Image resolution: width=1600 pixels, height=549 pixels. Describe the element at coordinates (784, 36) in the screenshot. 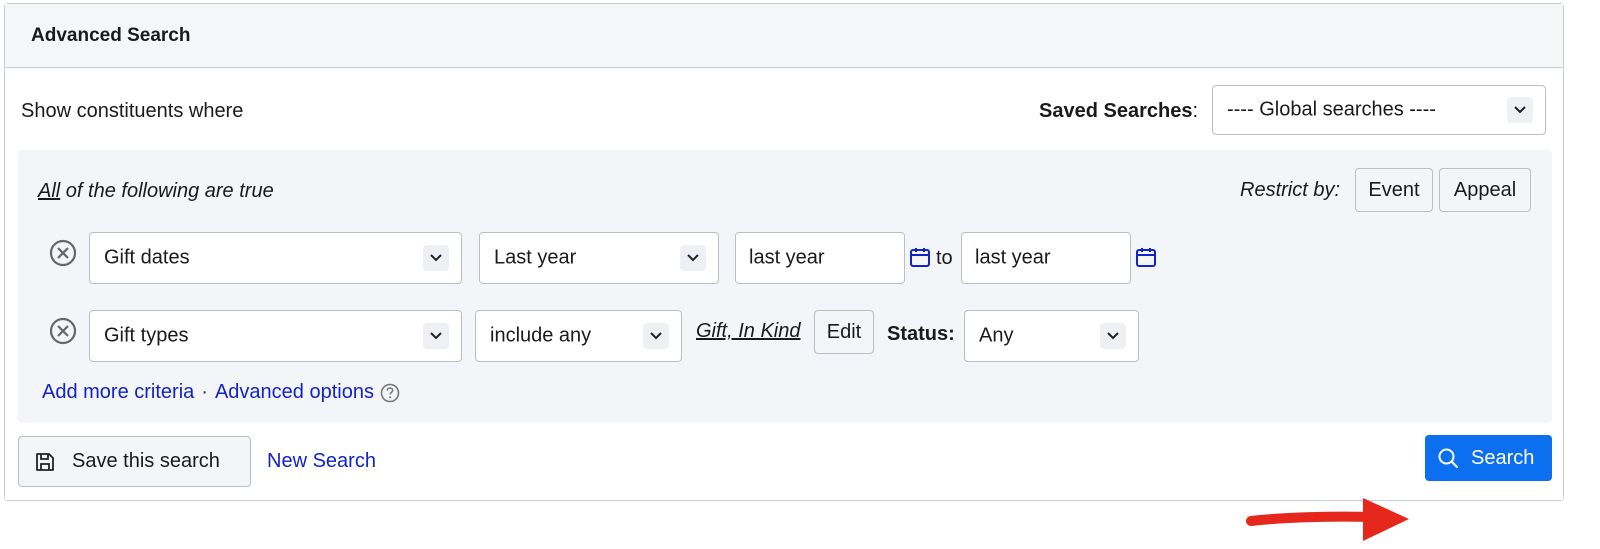

I see `panel-header: Advanced Search` at that location.